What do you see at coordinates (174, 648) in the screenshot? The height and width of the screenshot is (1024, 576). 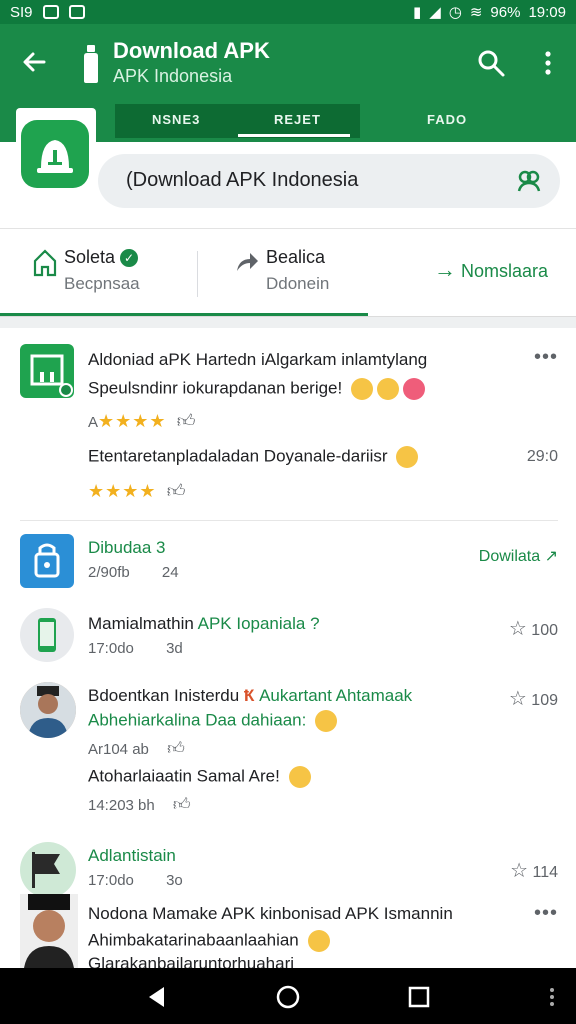 I see `item-count: 3d` at bounding box center [174, 648].